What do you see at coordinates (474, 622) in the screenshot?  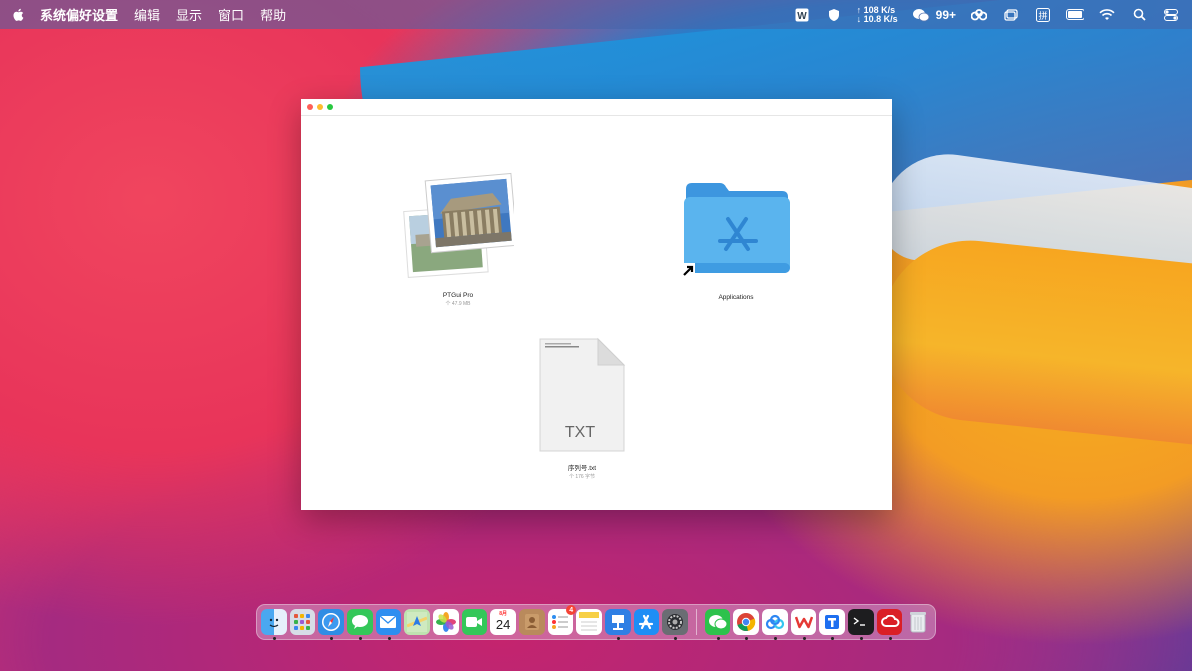 I see `facetime-dock-icon` at bounding box center [474, 622].